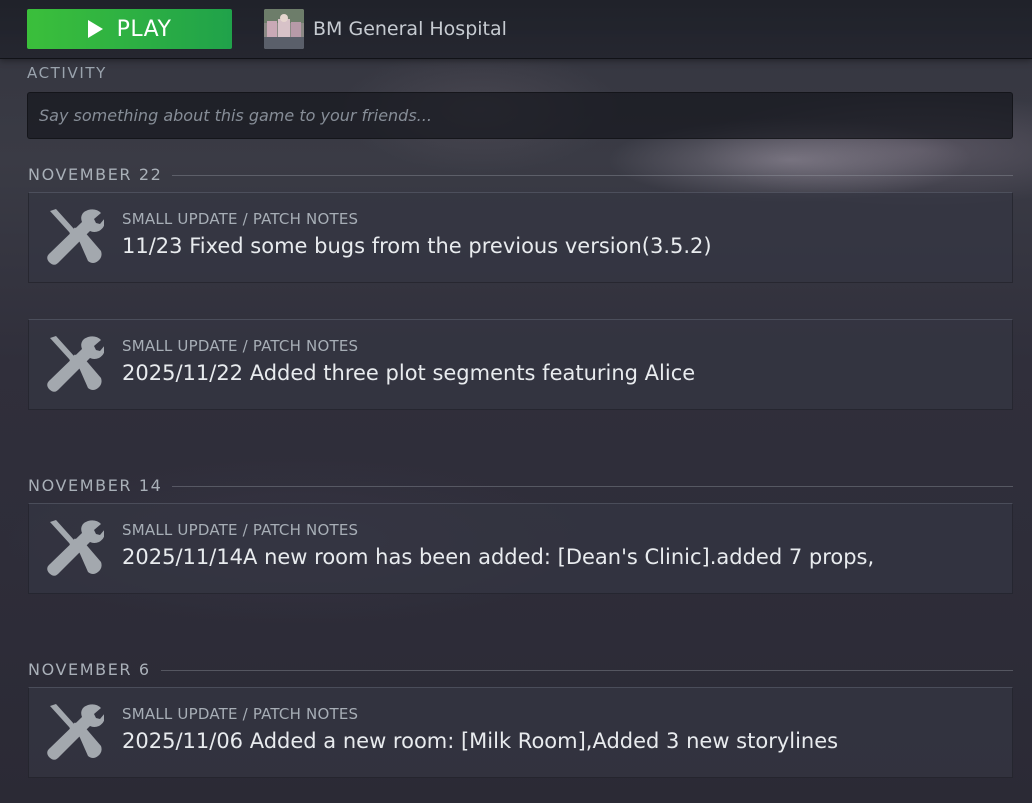 The image size is (1032, 803). I want to click on game-title: BM General Hospital, so click(410, 29).